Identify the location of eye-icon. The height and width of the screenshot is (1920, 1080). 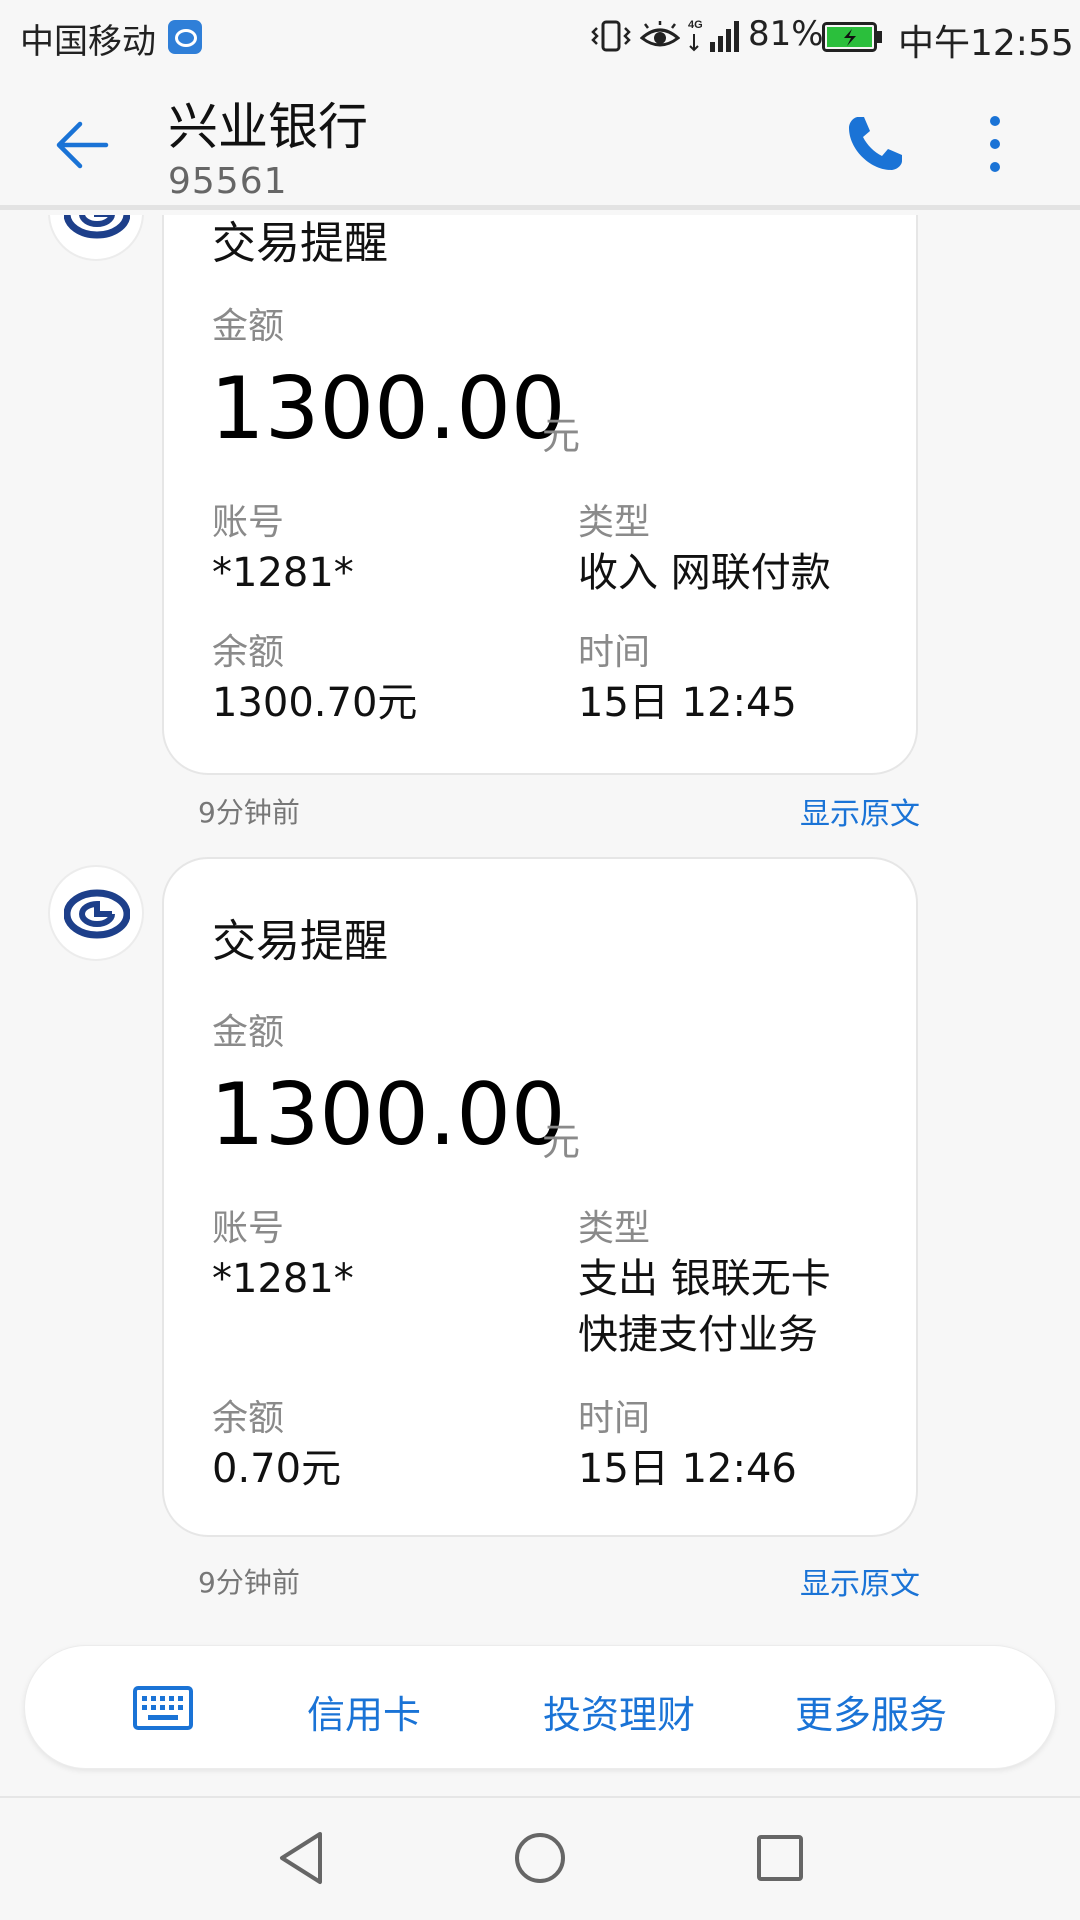
(660, 34).